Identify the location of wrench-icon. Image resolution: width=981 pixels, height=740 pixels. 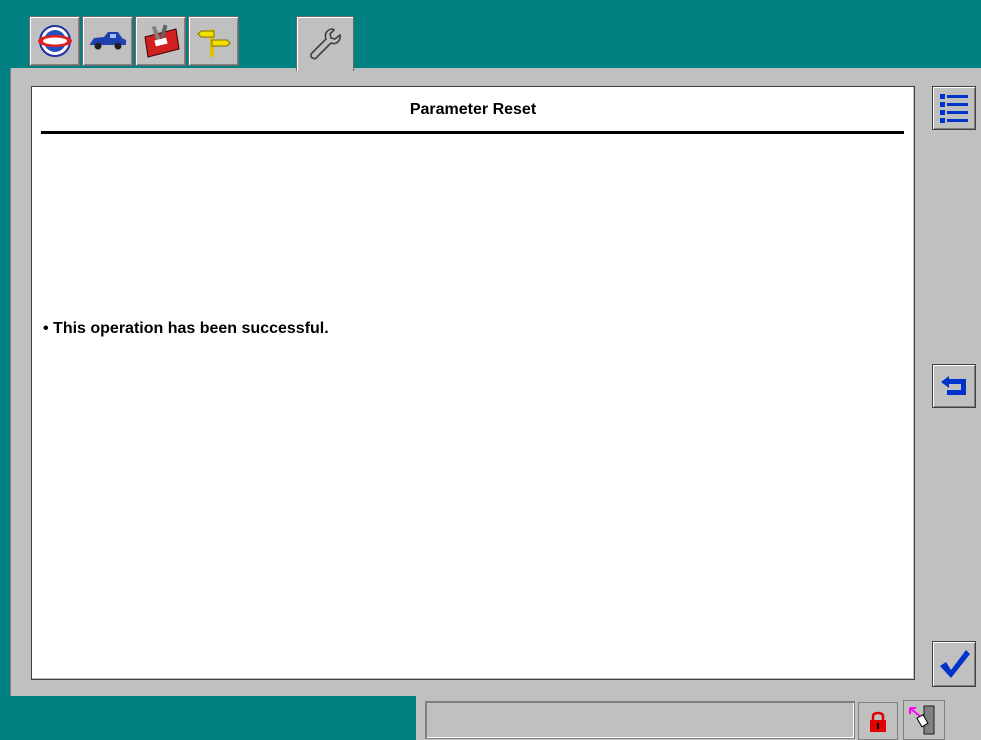
(325, 44).